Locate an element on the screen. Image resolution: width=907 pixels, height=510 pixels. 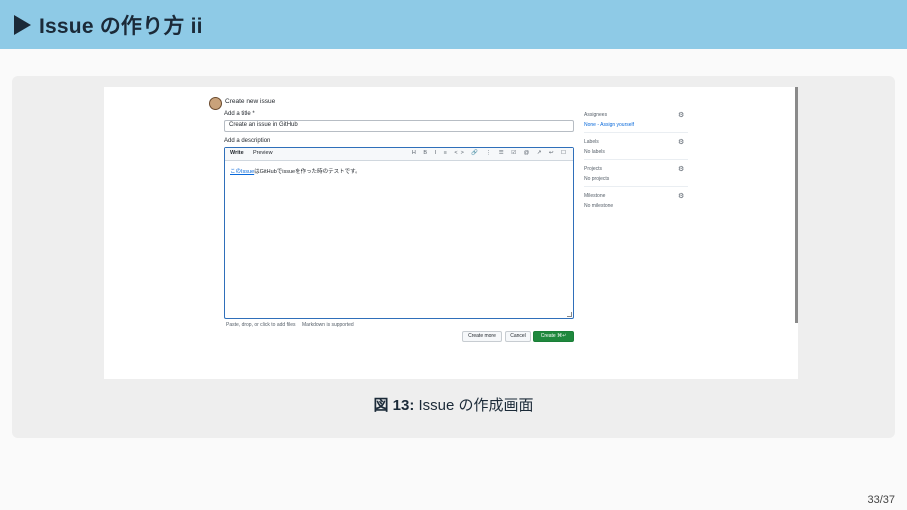
formatting-toolbar-icons: H B I ≡ <> 🔗 ⋮ ☰ ☑ @ ↗ ↩ ☐ is located at coordinates (490, 153).